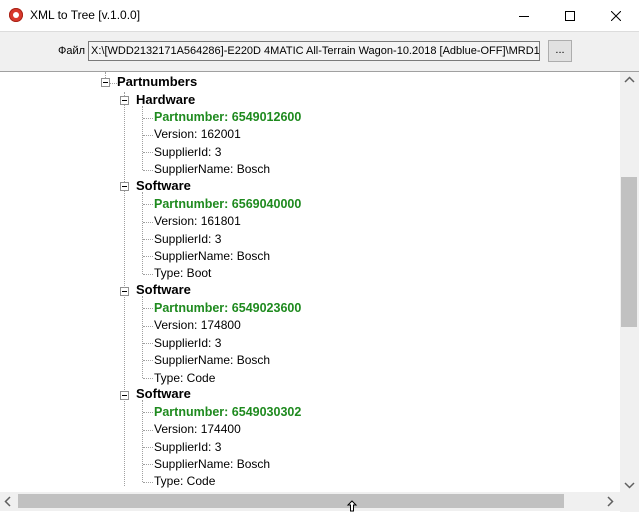 Image resolution: width=639 pixels, height=513 pixels. Describe the element at coordinates (182, 273) in the screenshot. I see `tree-leaf: Type: Boot` at that location.